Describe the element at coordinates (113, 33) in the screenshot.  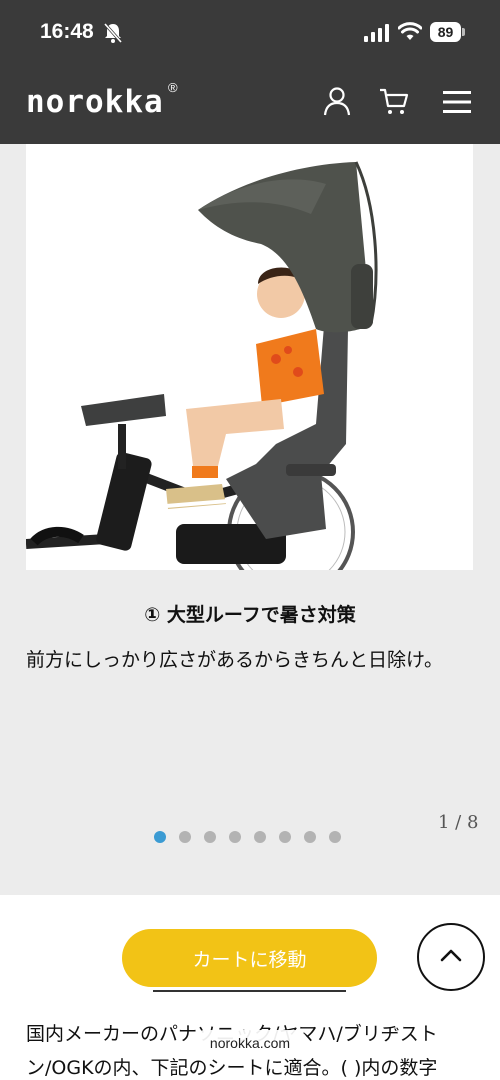
I see `muted-bell-icon` at that location.